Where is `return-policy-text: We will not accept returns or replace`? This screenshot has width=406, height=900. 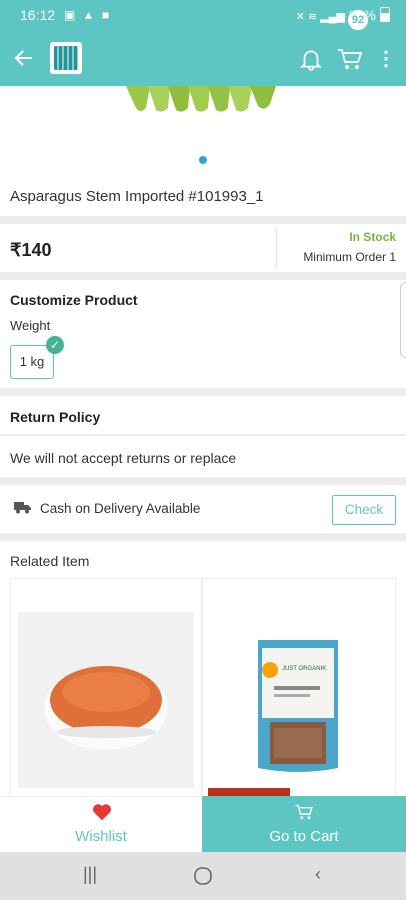
return-policy-text: We will not accept returns or replace is located at coordinates (123, 458).